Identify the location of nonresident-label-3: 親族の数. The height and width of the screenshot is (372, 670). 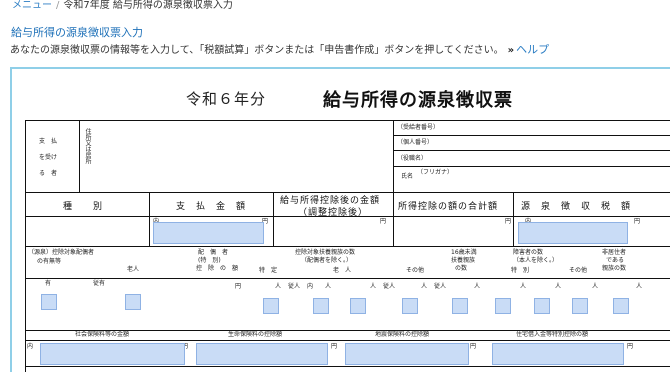
(614, 268).